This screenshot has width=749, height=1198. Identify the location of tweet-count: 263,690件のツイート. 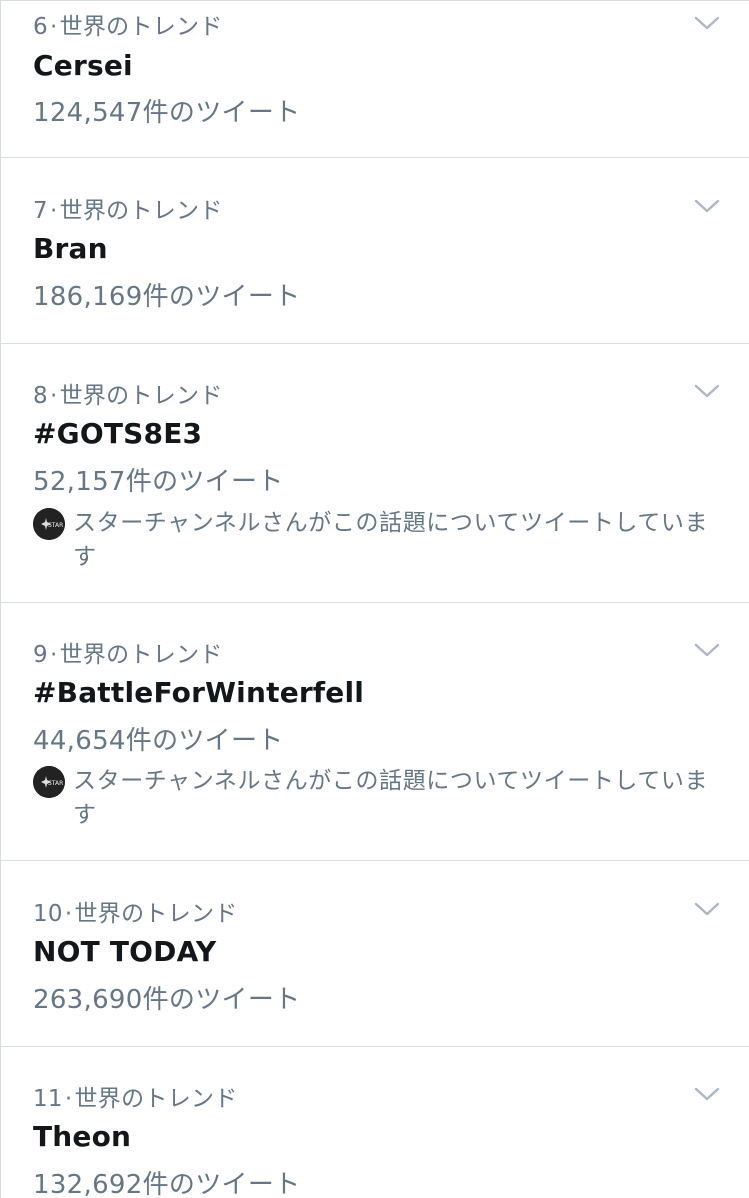
(167, 1000).